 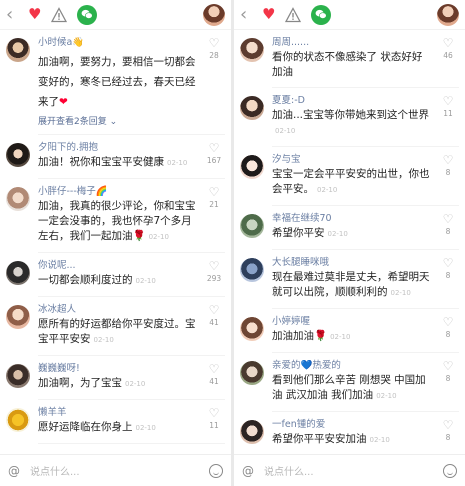 I want to click on commenter-name: 亲爱的💙热爱的, so click(x=352, y=366).